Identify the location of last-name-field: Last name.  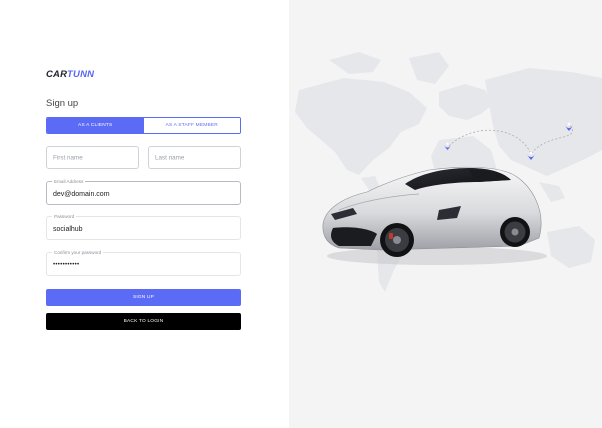
(194, 157).